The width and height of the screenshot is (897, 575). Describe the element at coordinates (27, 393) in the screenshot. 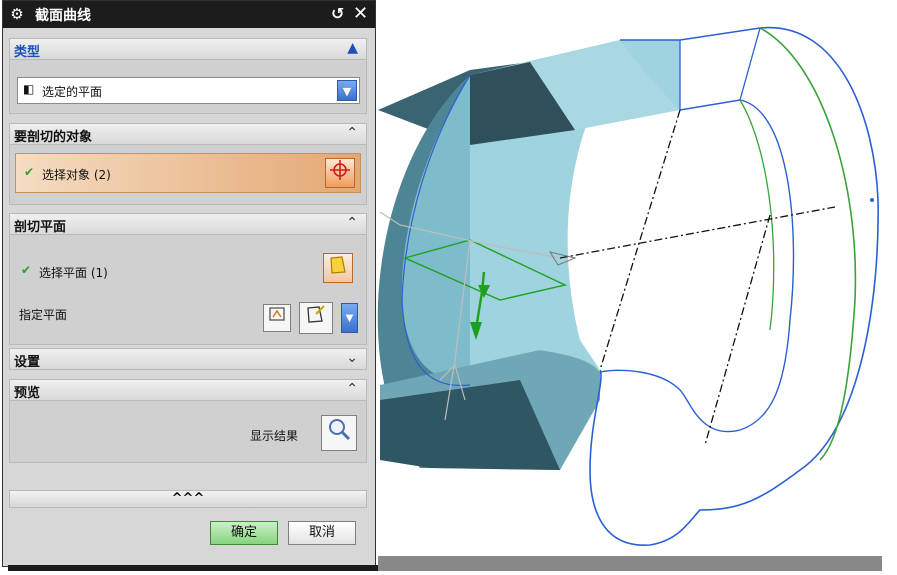

I see `section-preview-label: 预览` at that location.